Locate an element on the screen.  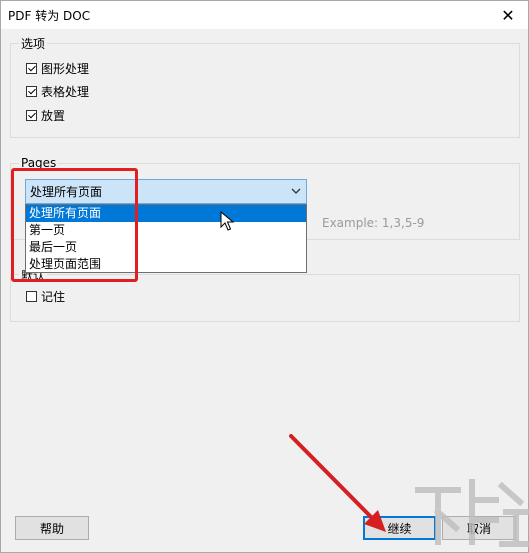
checkbox-graphics: 图形处理 is located at coordinates (57, 68).